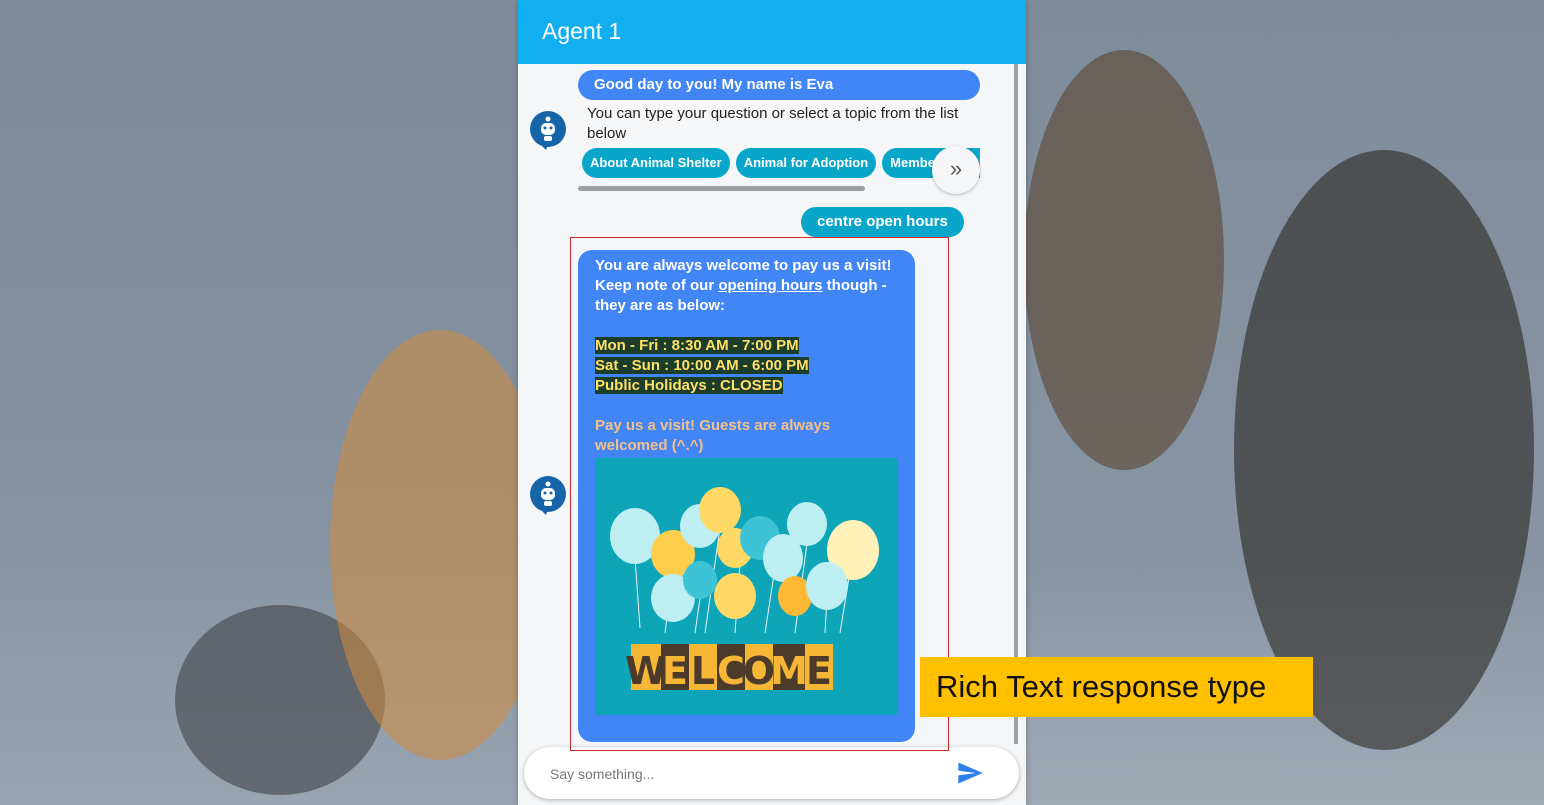  Describe the element at coordinates (806, 163) in the screenshot. I see `topic-chip-adoption: Animal for Adoption` at that location.